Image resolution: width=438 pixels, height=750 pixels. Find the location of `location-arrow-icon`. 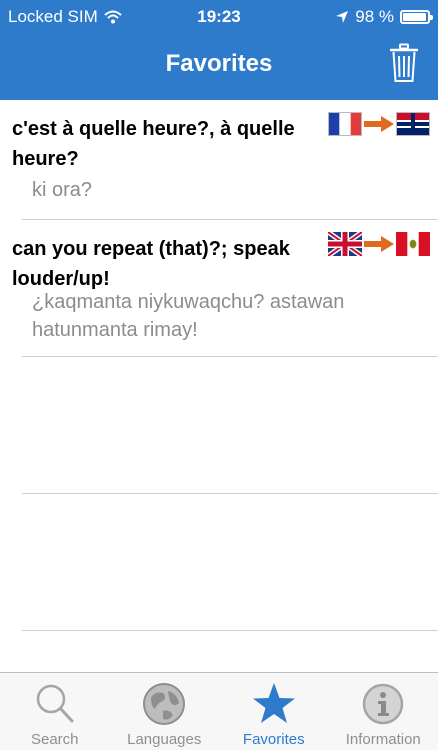

location-arrow-icon is located at coordinates (342, 17).